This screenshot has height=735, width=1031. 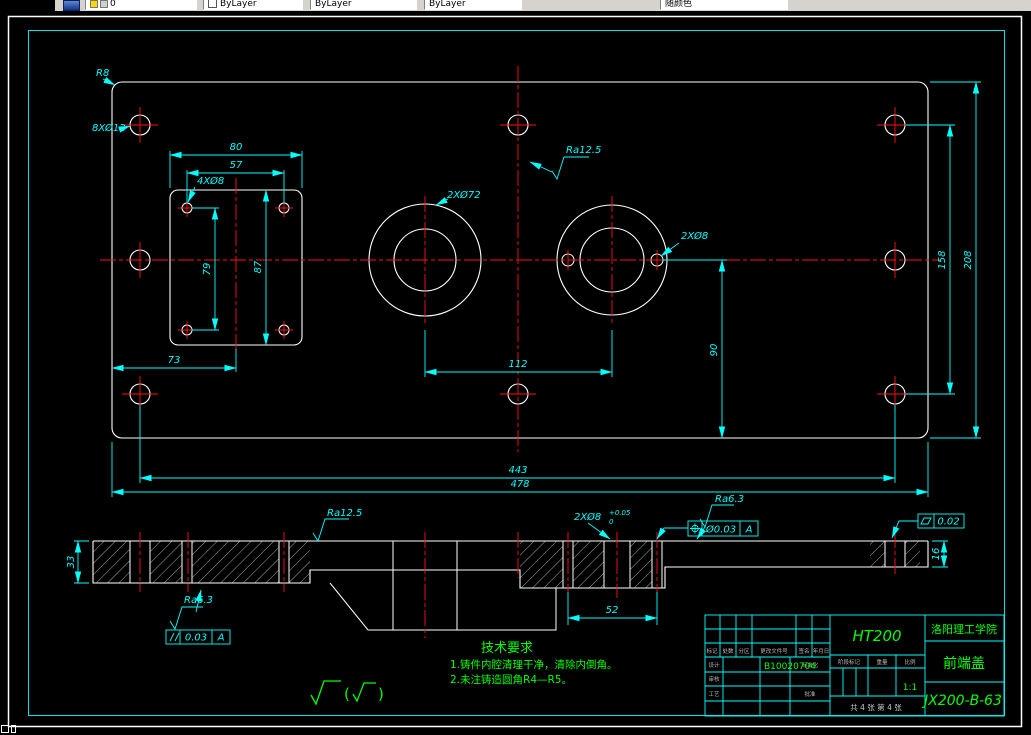 What do you see at coordinates (926, 521) in the screenshot?
I see `flatness-symbol-icon` at bounding box center [926, 521].